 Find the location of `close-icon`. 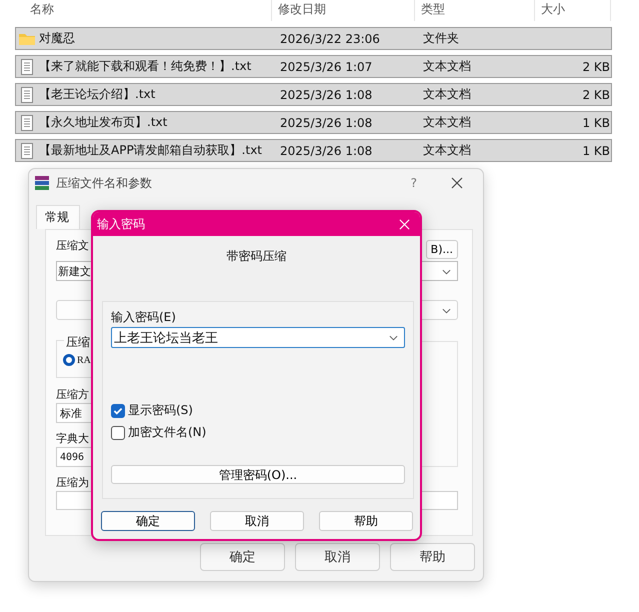

close-icon is located at coordinates (457, 183).